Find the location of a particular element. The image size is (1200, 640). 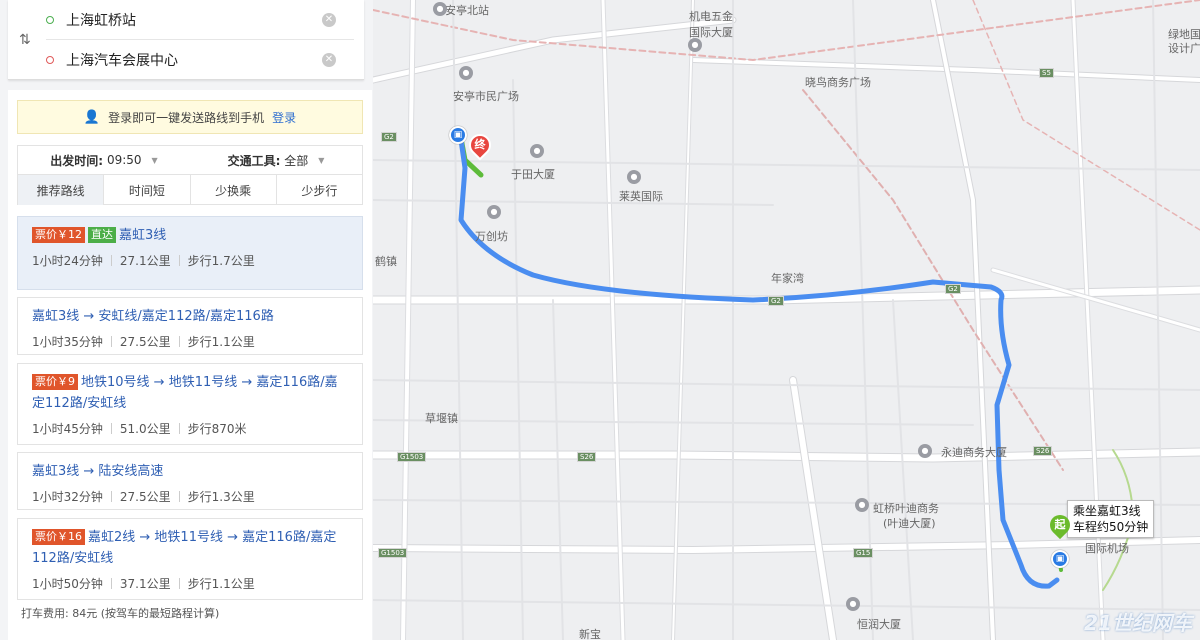

origin-input: 上海虹桥站 is located at coordinates (194, 20).